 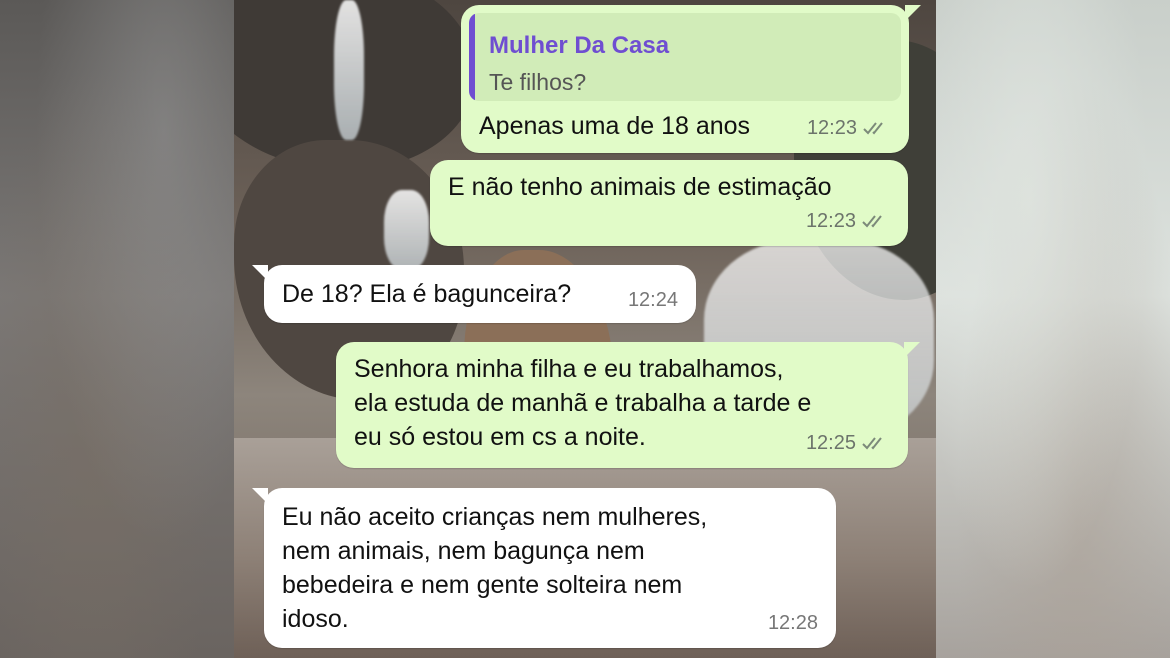 I want to click on message-text: De 18? Ela é bagunceira?, so click(x=427, y=294).